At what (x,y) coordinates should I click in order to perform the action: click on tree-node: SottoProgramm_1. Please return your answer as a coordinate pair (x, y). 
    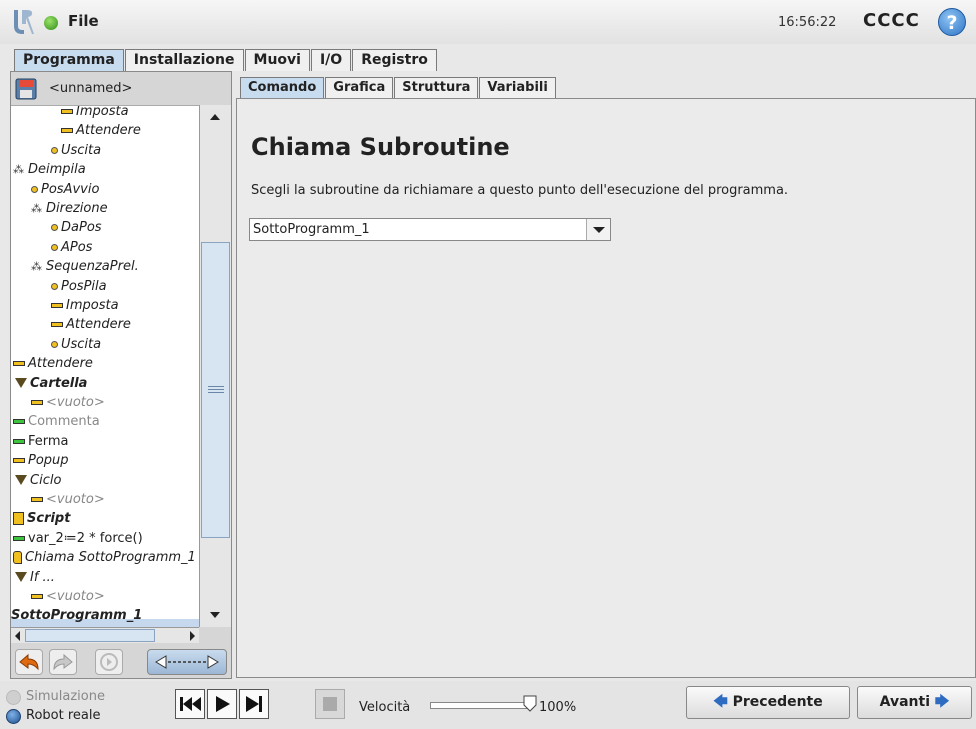
    Looking at the image, I should click on (76, 615).